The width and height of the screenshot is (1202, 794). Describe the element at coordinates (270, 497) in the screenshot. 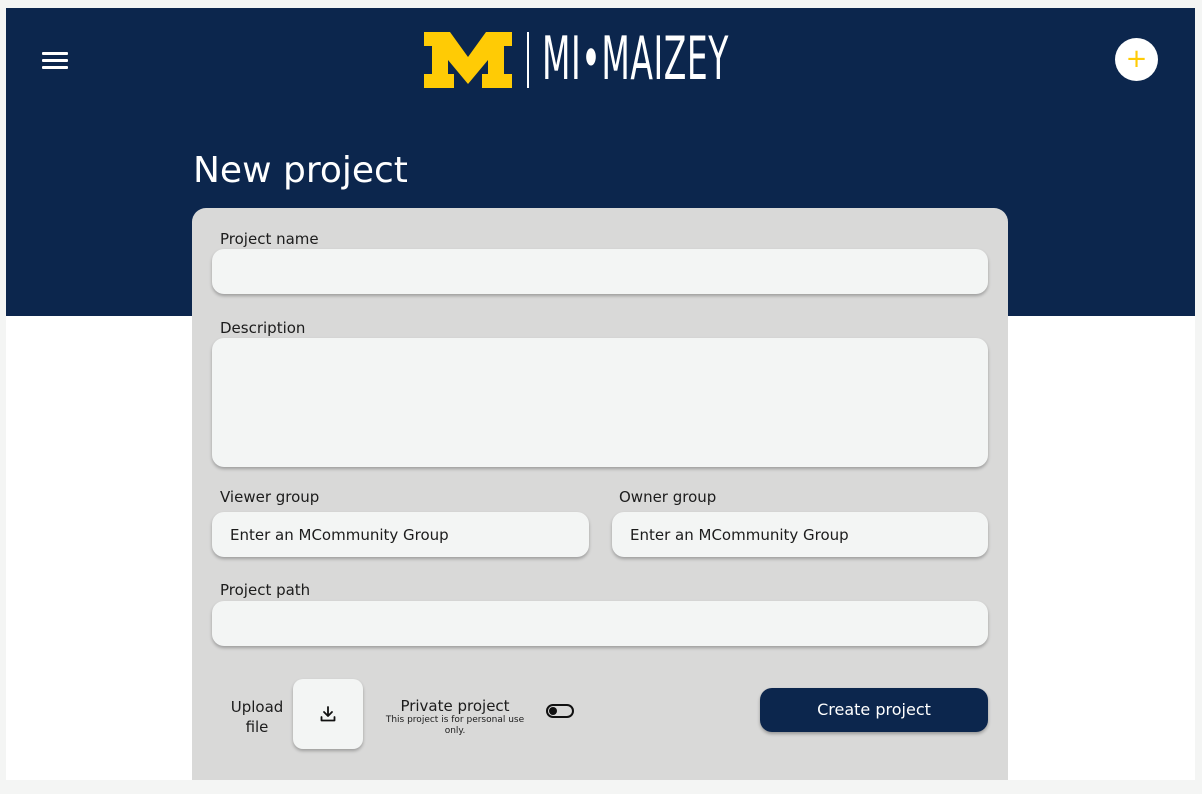

I see `viewer-group-label: Viewer group` at that location.